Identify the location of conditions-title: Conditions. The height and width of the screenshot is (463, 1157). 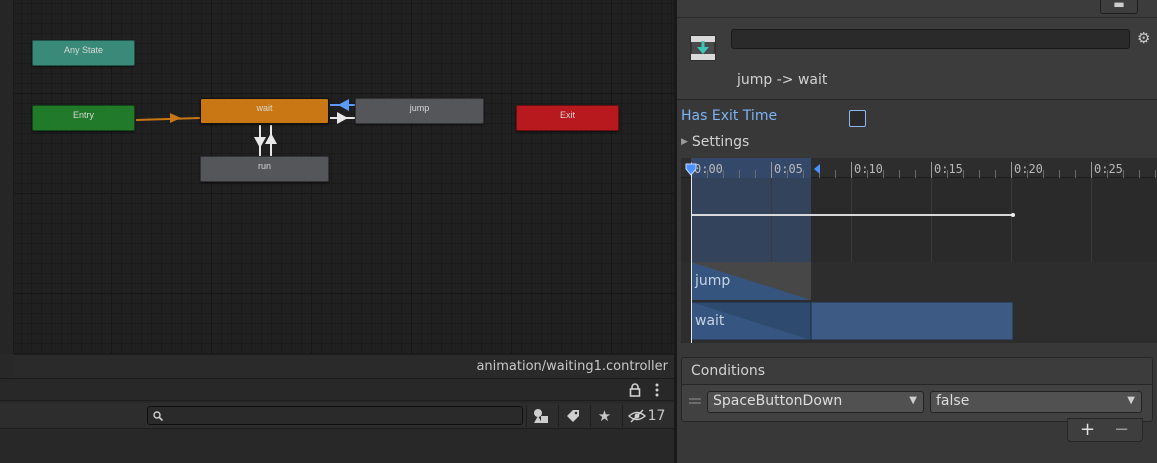
(728, 371).